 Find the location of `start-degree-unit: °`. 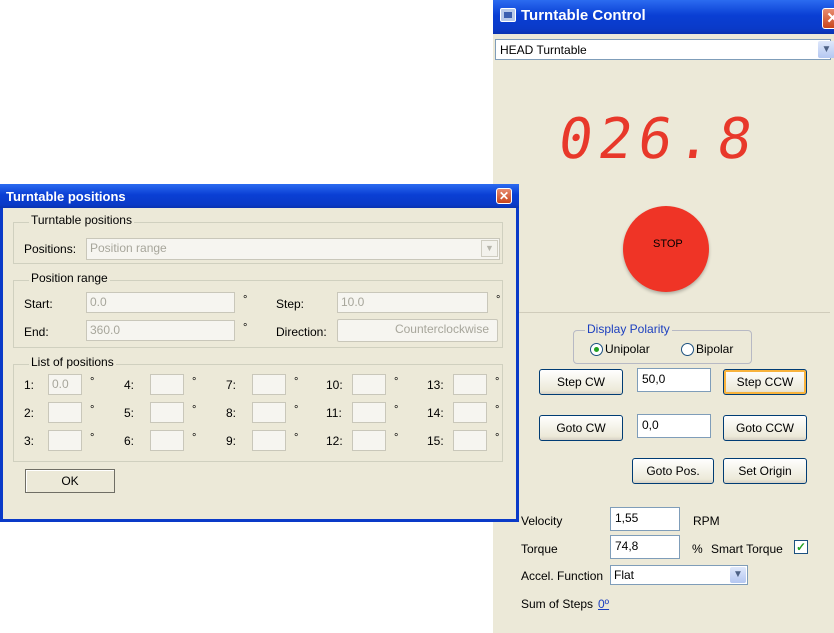

start-degree-unit: ° is located at coordinates (245, 300).